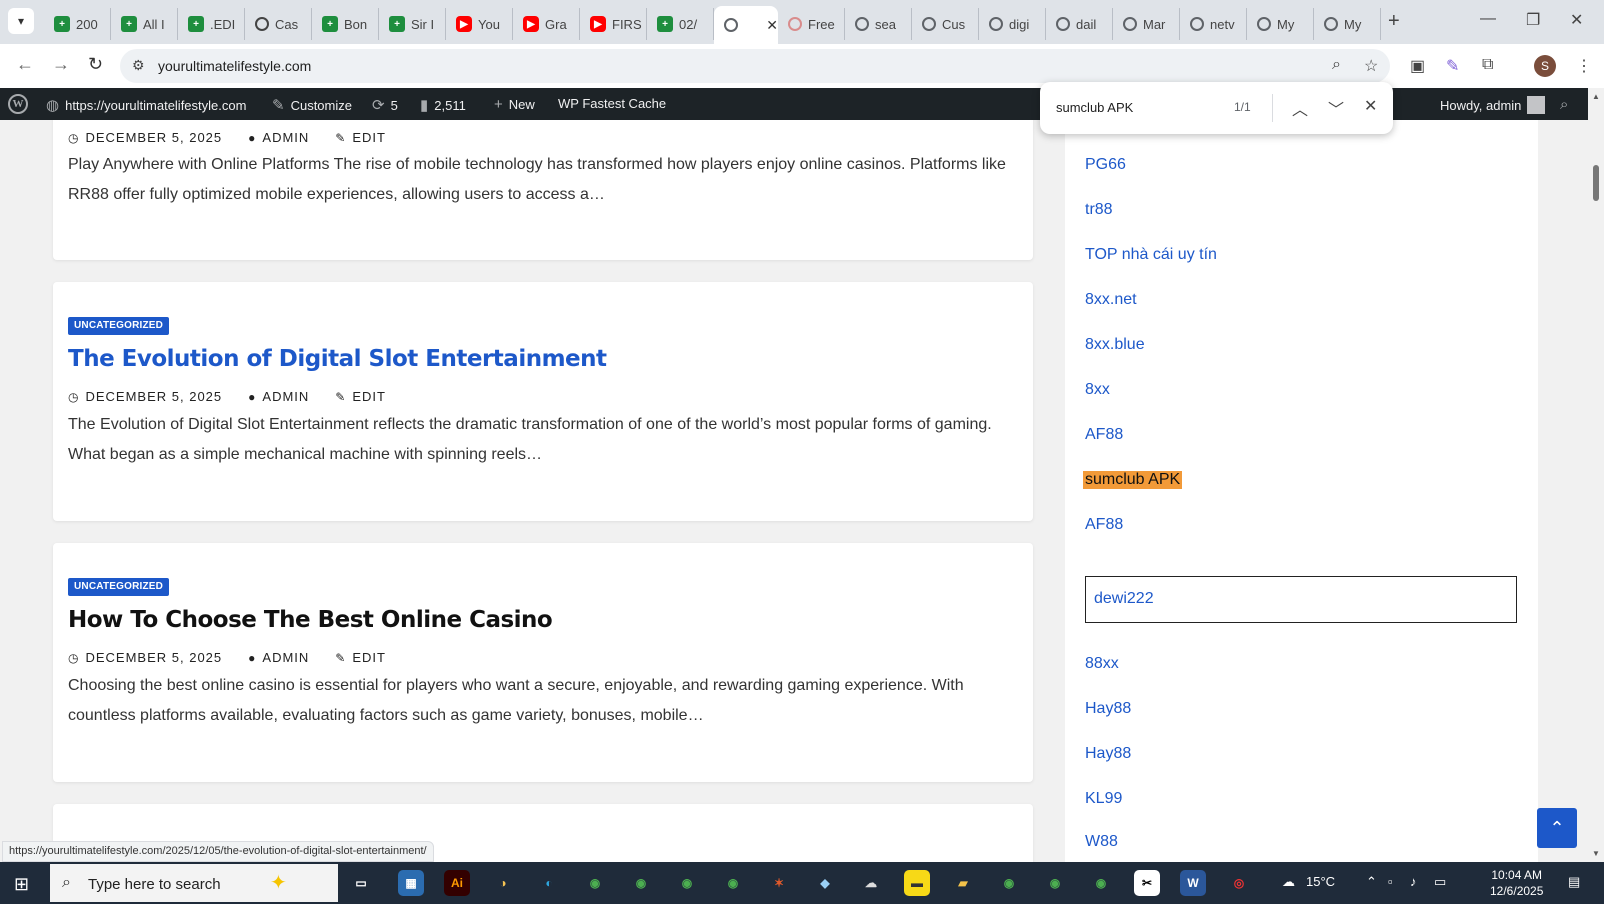  I want to click on admin-bar-comments: ▮ 2,511, so click(443, 105).